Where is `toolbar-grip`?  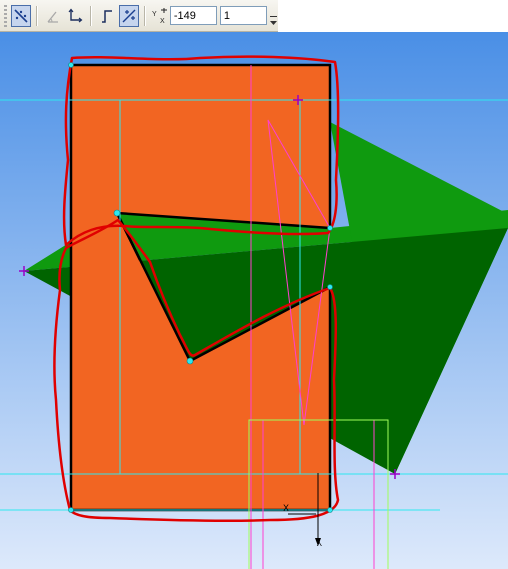
toolbar-grip is located at coordinates (5, 15).